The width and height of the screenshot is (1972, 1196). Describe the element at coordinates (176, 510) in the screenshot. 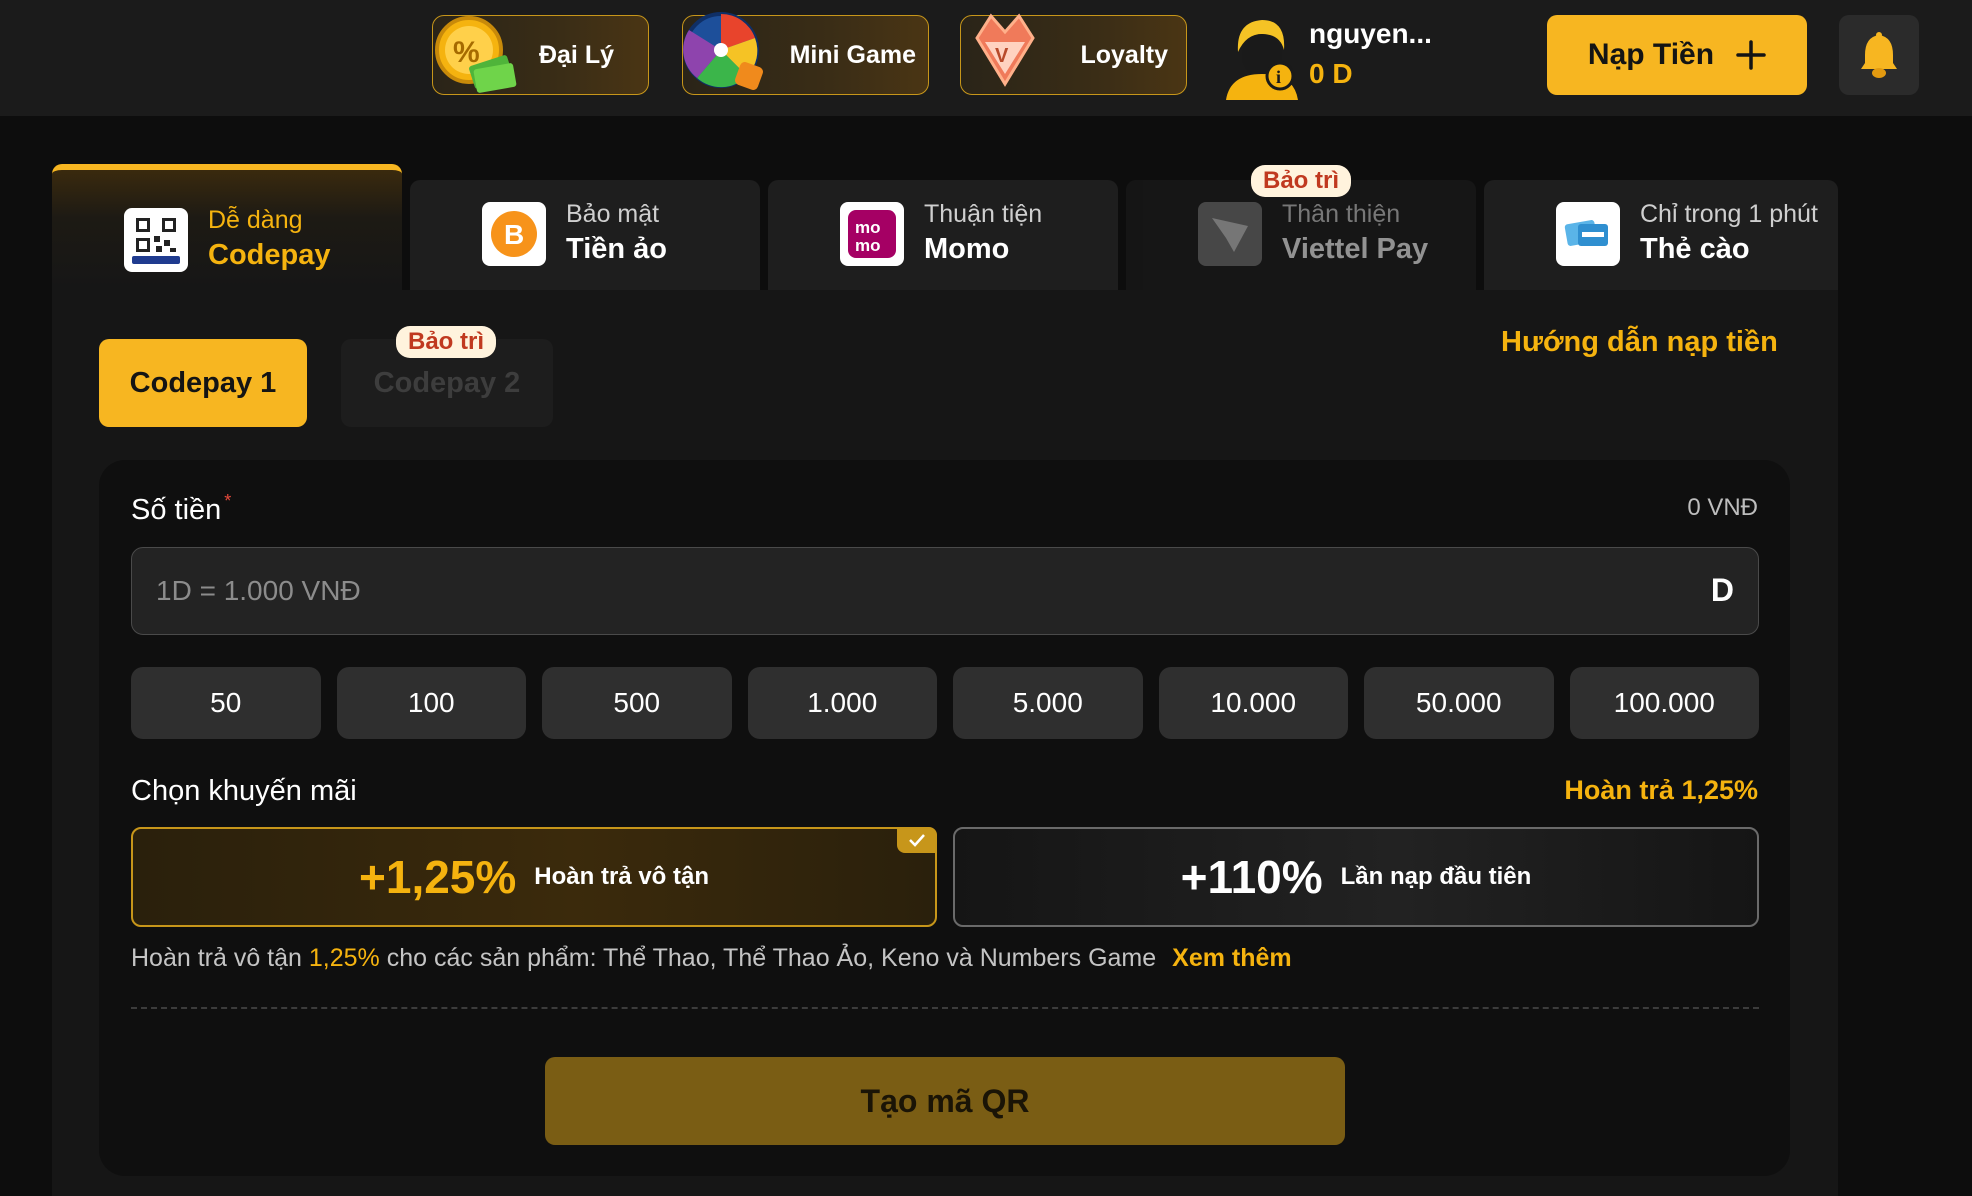

I see `amount-label-text: Số tiền` at that location.